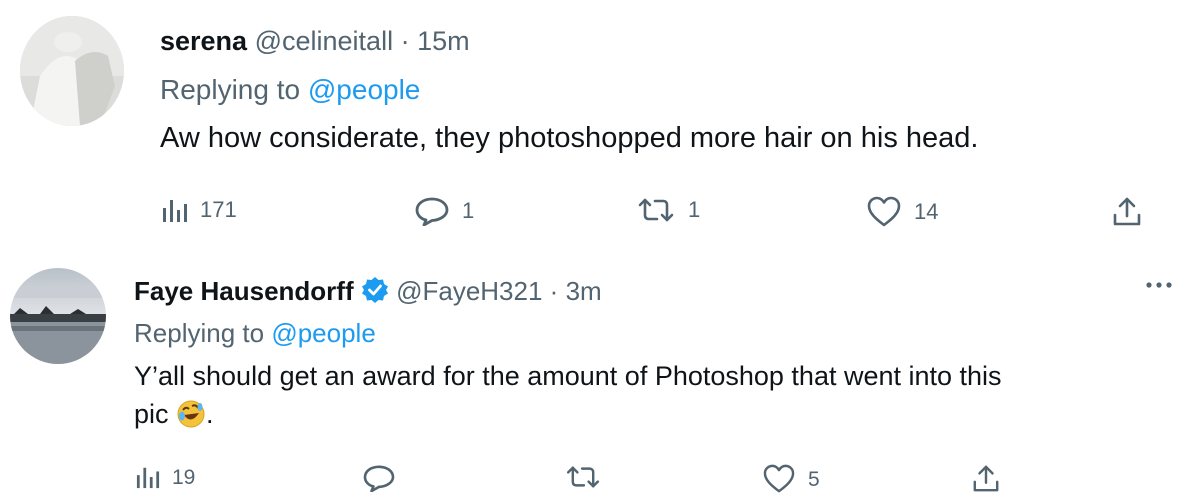 The width and height of the screenshot is (1200, 500). I want to click on retweet-button: 1, so click(668, 210).